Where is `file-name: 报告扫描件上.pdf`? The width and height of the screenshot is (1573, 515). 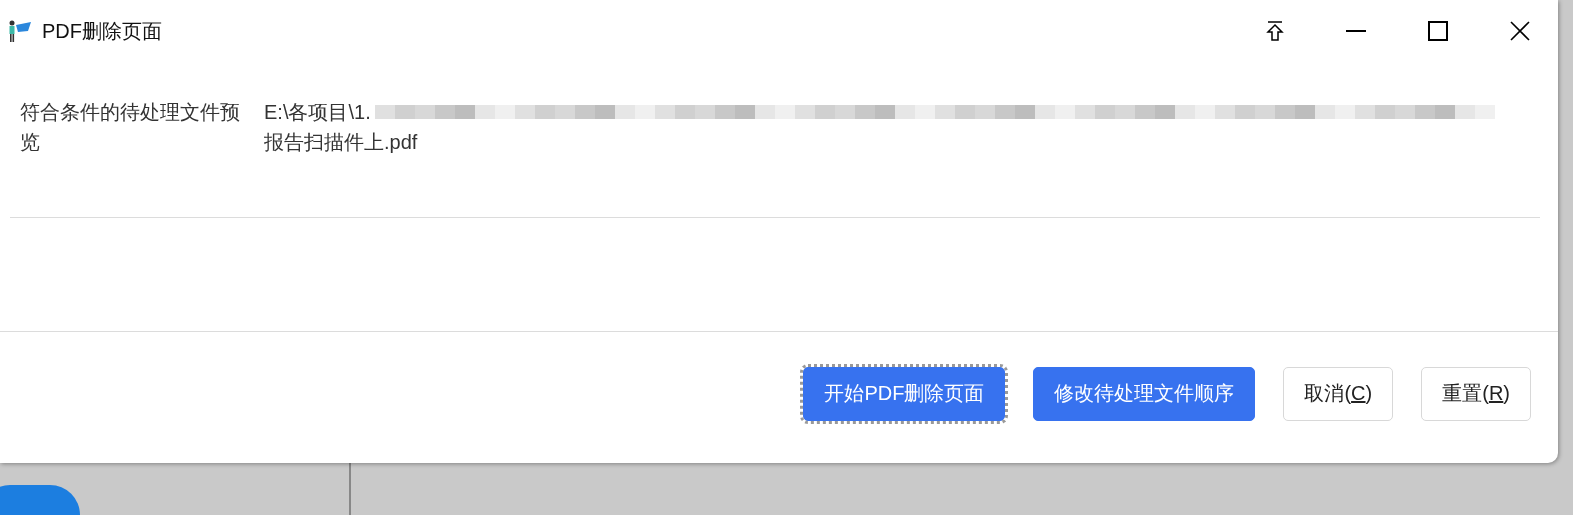
file-name: 报告扫描件上.pdf is located at coordinates (341, 142).